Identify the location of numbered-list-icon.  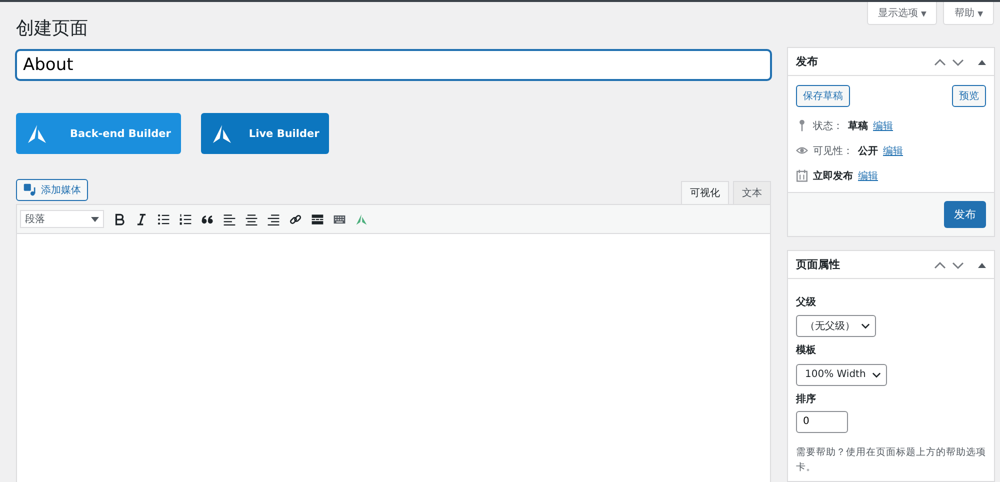
(185, 219).